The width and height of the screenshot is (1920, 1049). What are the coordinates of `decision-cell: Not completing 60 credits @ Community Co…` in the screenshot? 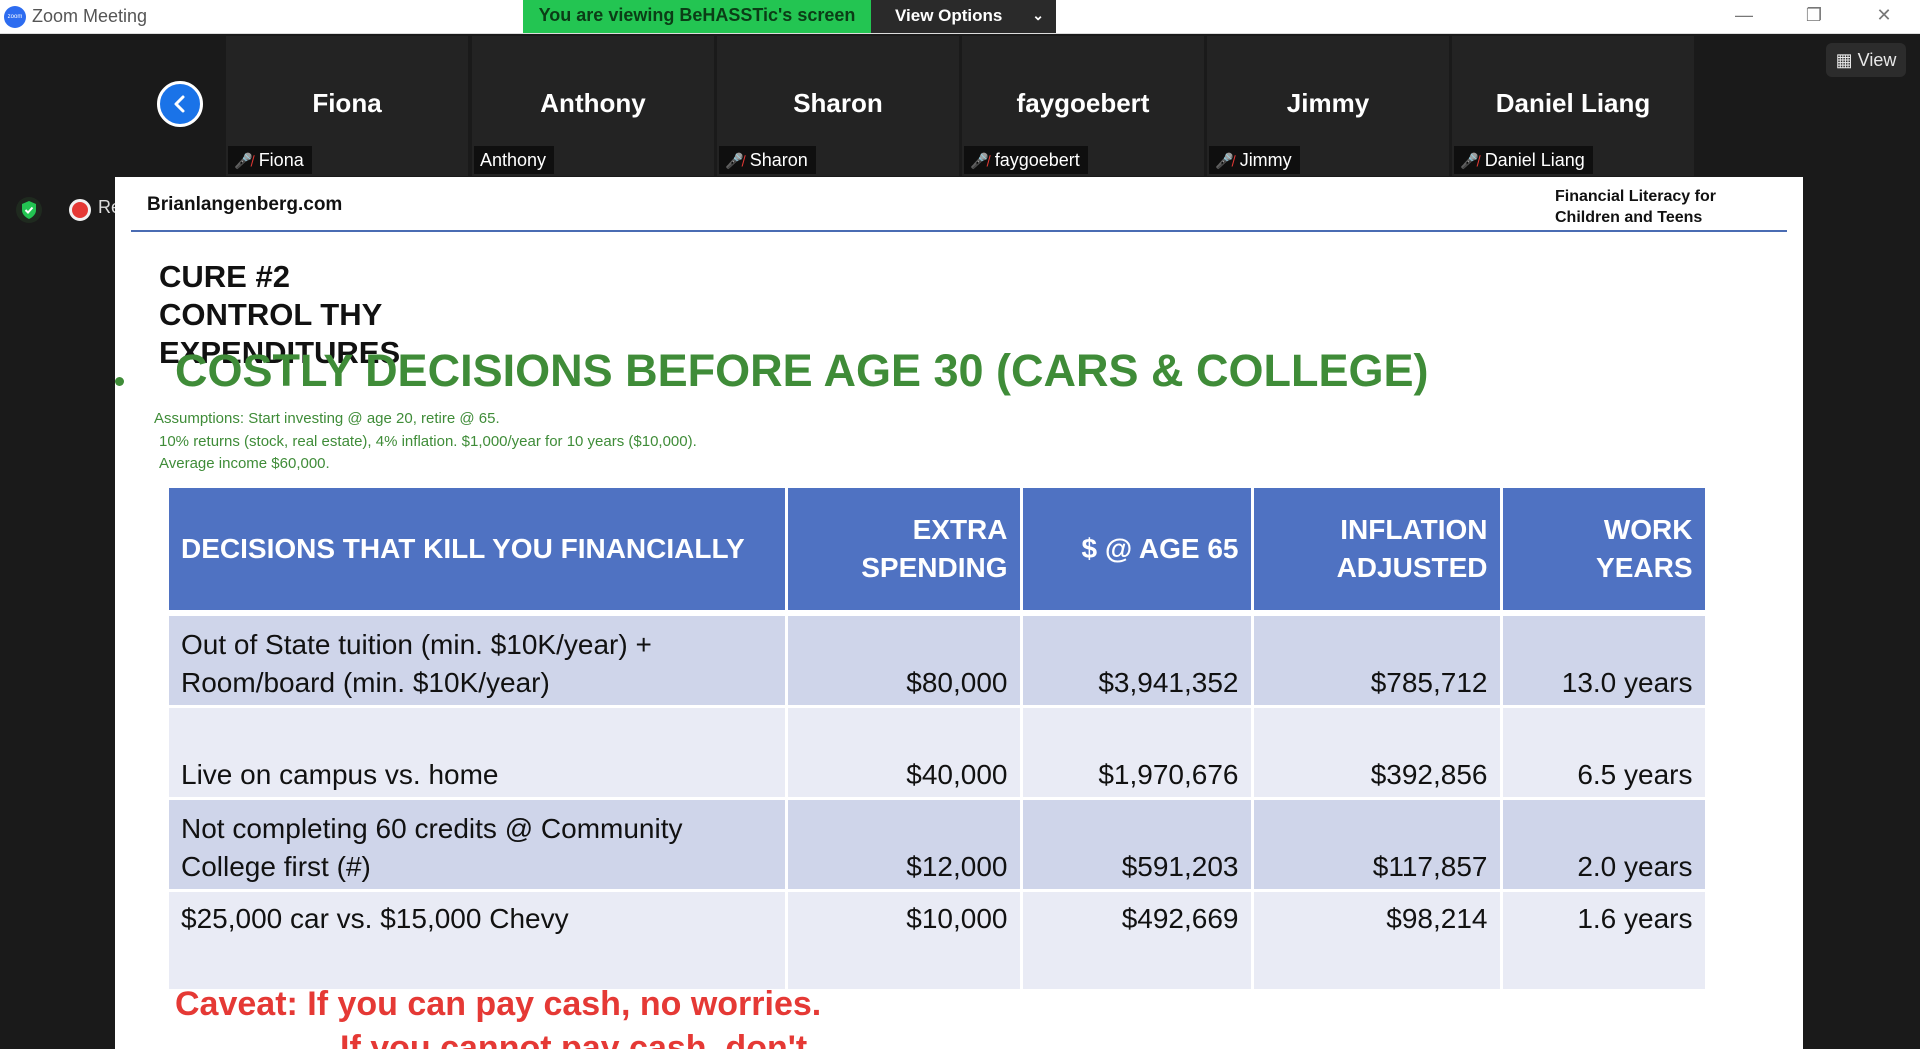 It's located at (478, 845).